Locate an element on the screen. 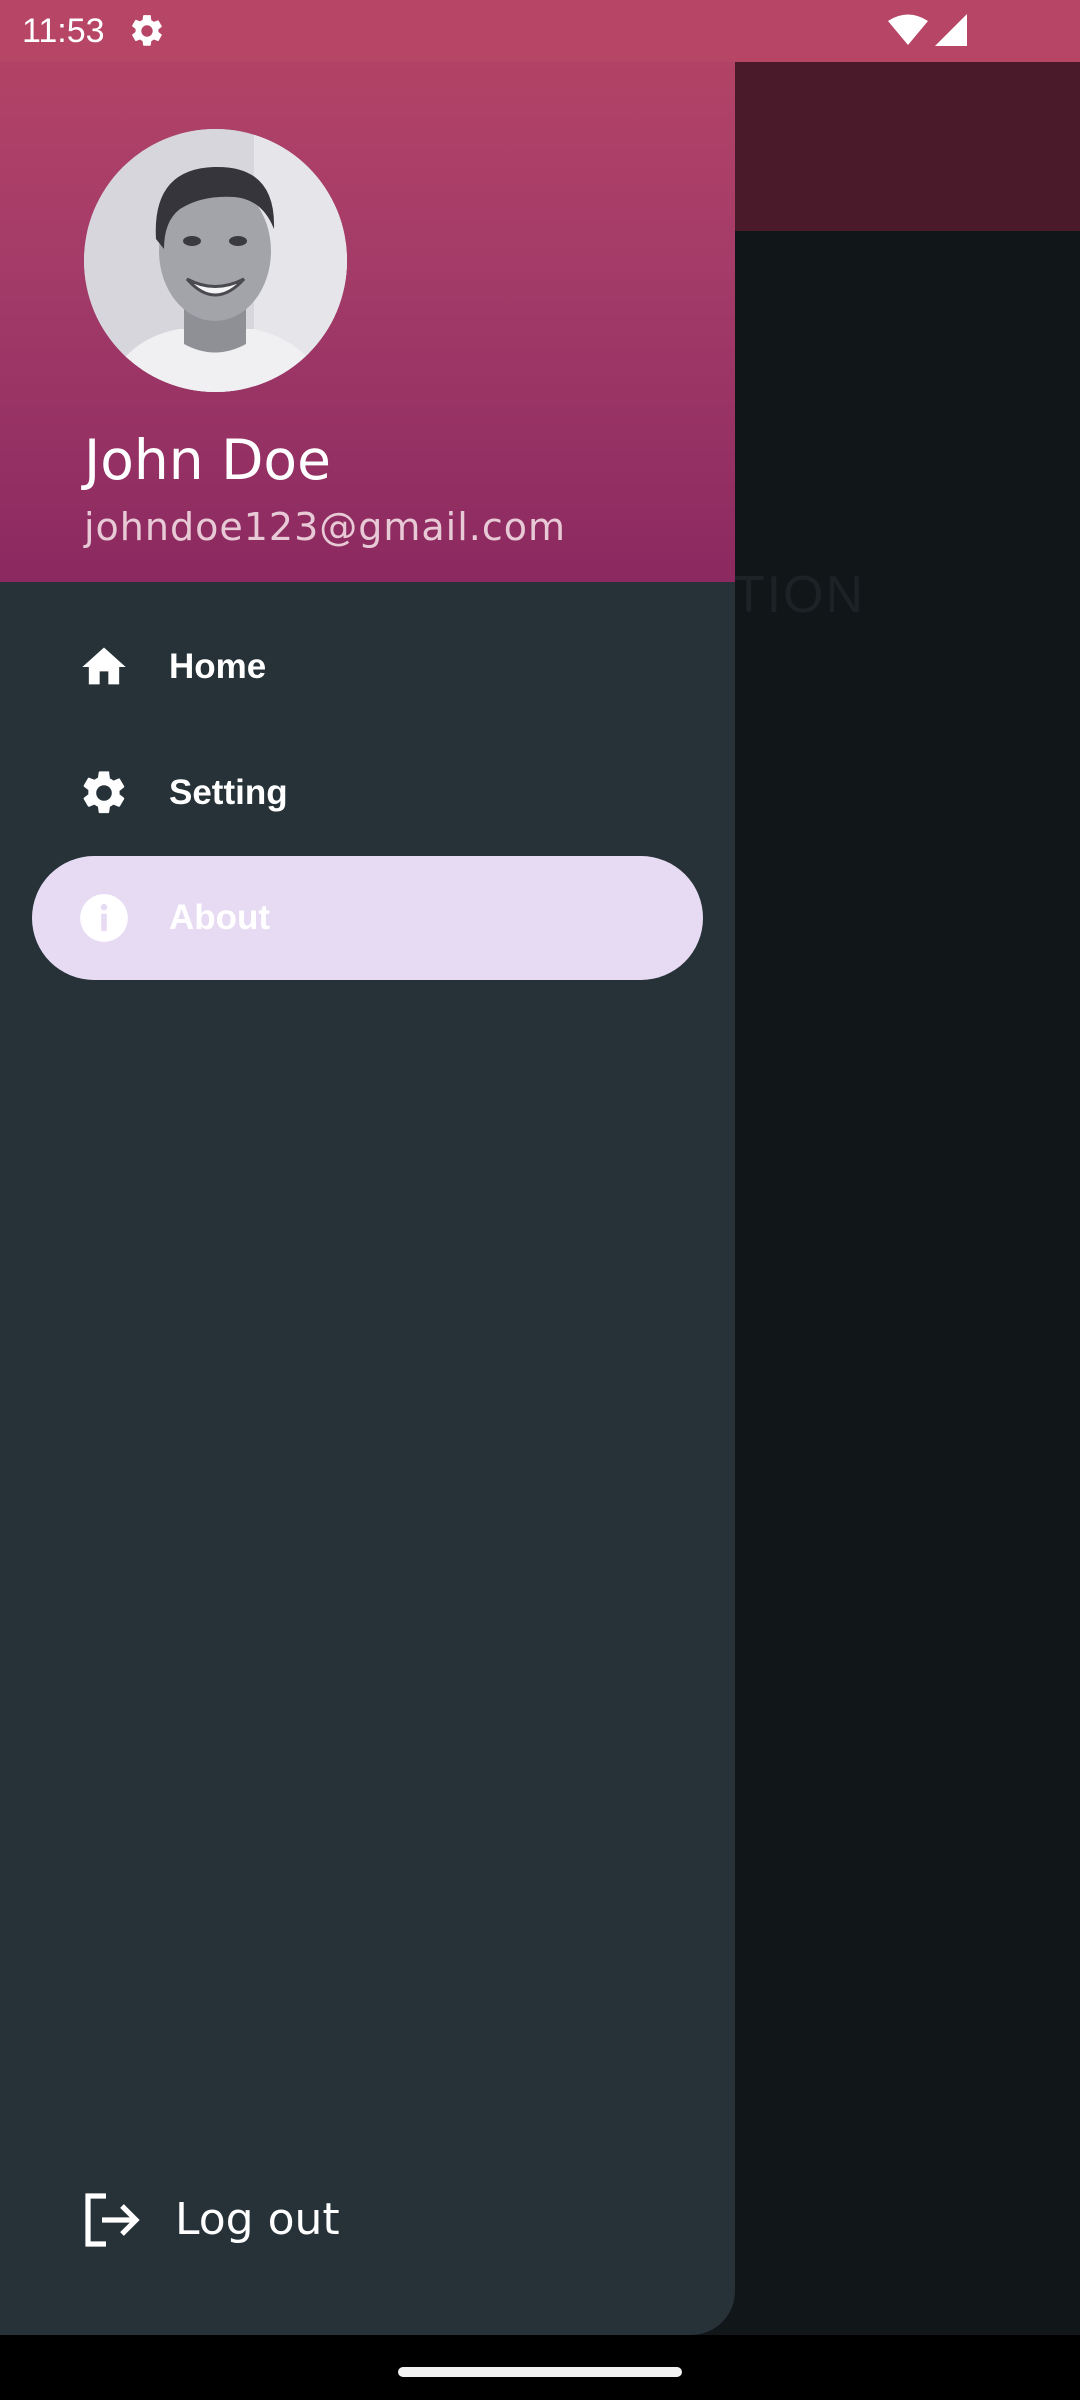 This screenshot has height=2400, width=1080. drawer-item-label: About is located at coordinates (220, 917).